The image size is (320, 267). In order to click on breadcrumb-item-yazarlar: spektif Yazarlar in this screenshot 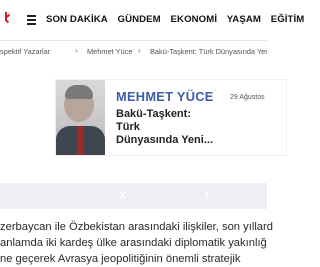, I will do `click(25, 51)`.